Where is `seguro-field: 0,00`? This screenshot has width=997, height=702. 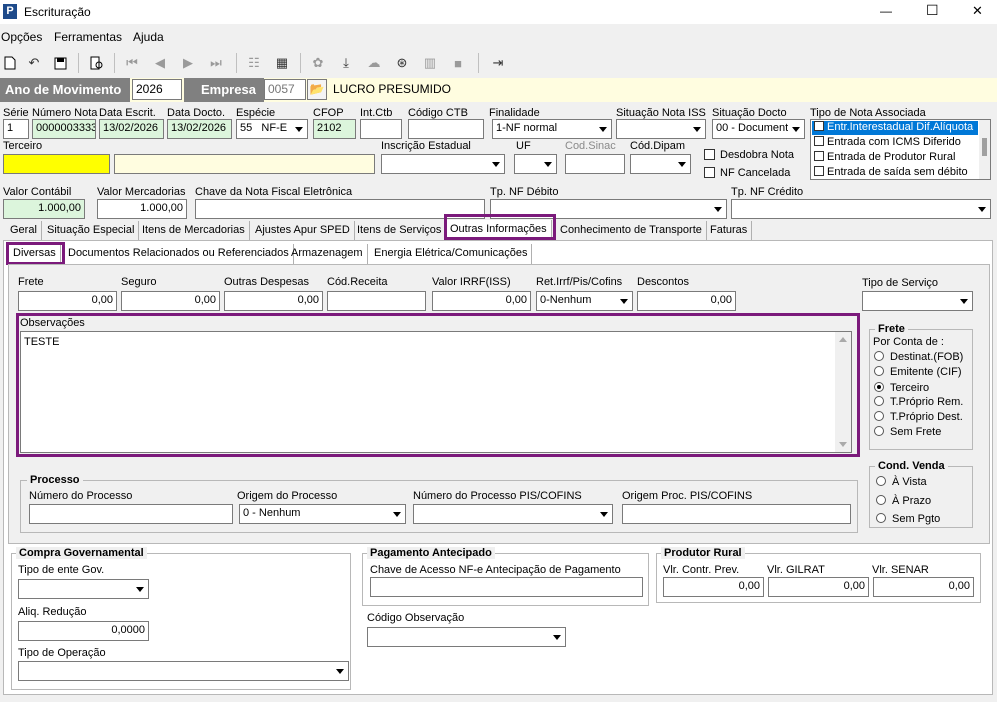
seguro-field: 0,00 is located at coordinates (170, 301).